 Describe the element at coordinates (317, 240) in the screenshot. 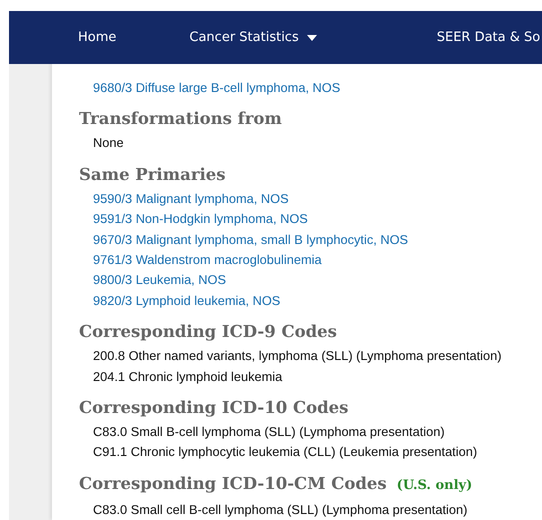

I see `section-link: 9670/3 Malignant lymphoma, small B lymphocytic, NOS` at that location.